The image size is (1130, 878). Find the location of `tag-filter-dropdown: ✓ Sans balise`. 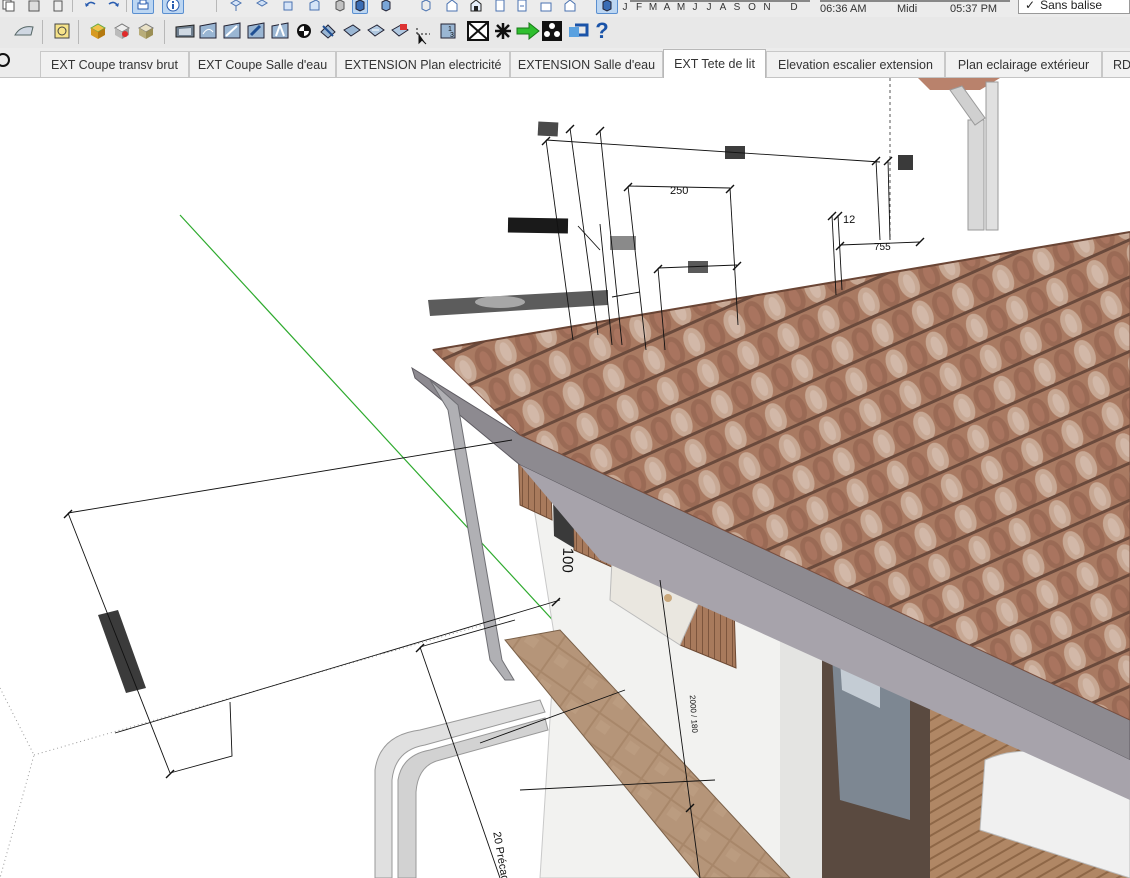

tag-filter-dropdown: ✓ Sans balise is located at coordinates (1074, 7).